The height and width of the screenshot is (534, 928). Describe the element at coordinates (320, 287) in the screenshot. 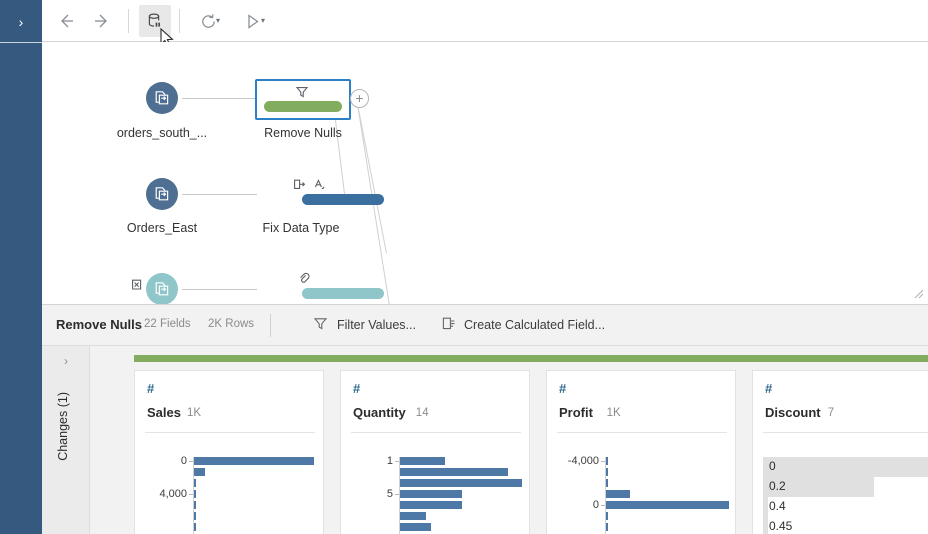

I see `step-node-union` at that location.